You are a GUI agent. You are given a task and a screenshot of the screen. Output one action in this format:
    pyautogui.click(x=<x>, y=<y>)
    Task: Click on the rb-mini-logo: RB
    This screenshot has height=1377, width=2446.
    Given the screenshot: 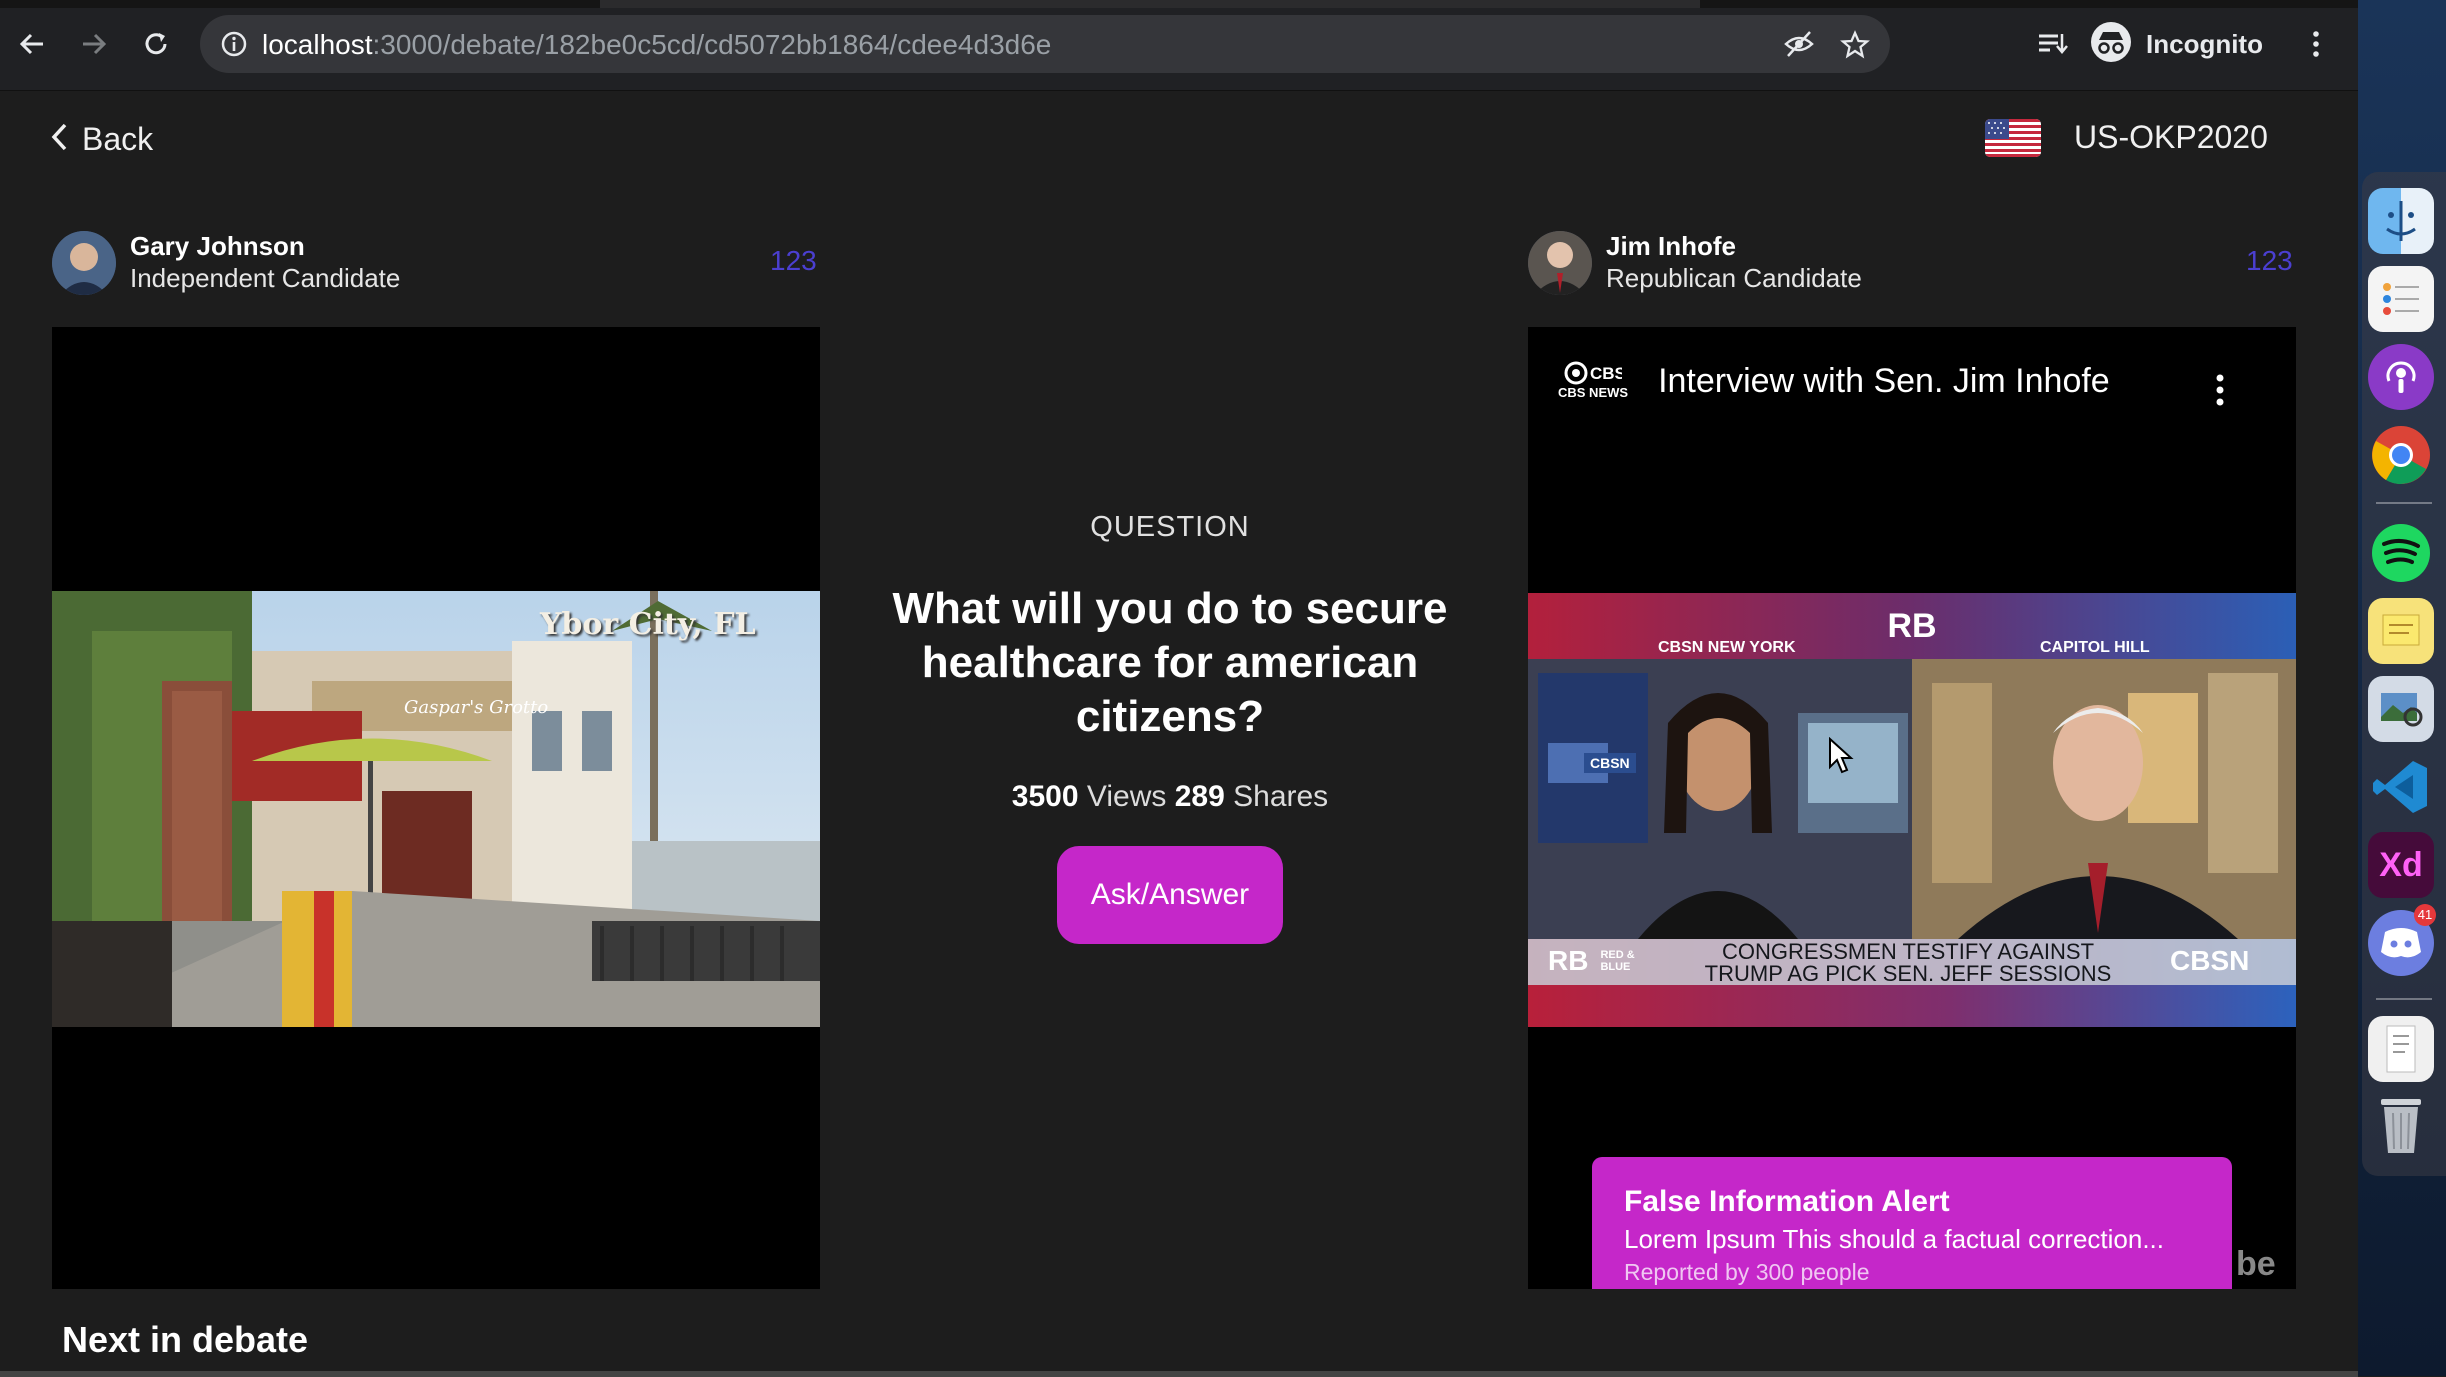 What is the action you would take?
    pyautogui.click(x=1568, y=960)
    